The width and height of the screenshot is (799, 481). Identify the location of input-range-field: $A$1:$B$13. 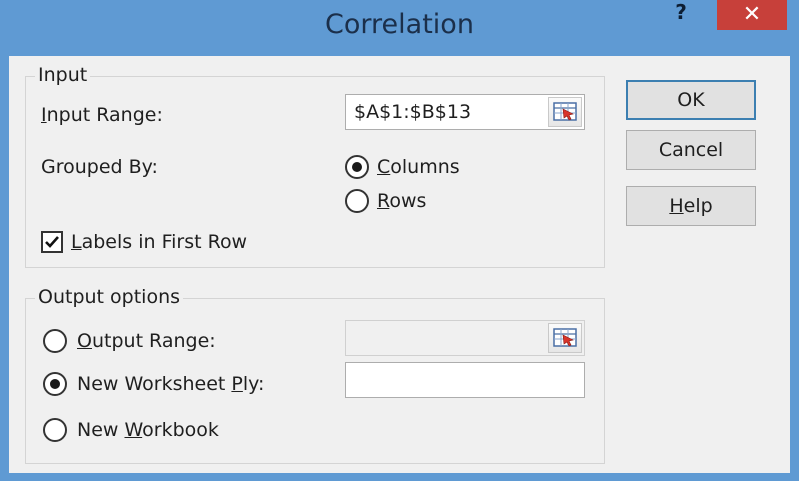
(465, 112).